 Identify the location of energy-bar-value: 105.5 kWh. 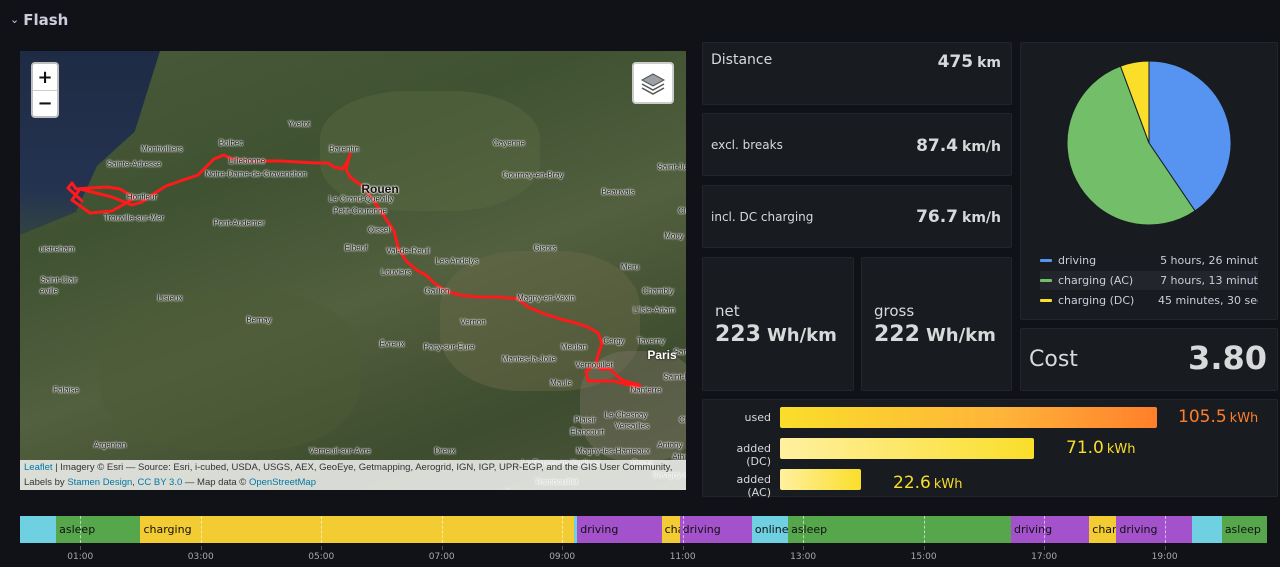
(1218, 417).